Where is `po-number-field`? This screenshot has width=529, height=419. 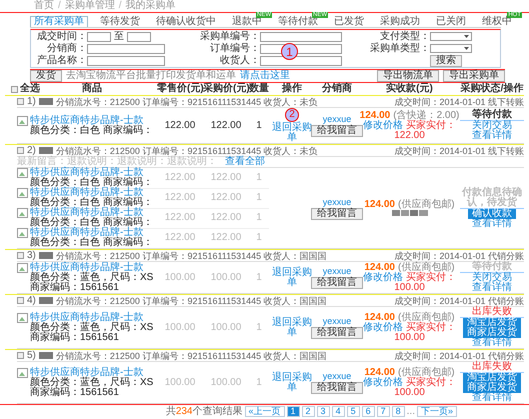
po-number-field is located at coordinates (301, 37).